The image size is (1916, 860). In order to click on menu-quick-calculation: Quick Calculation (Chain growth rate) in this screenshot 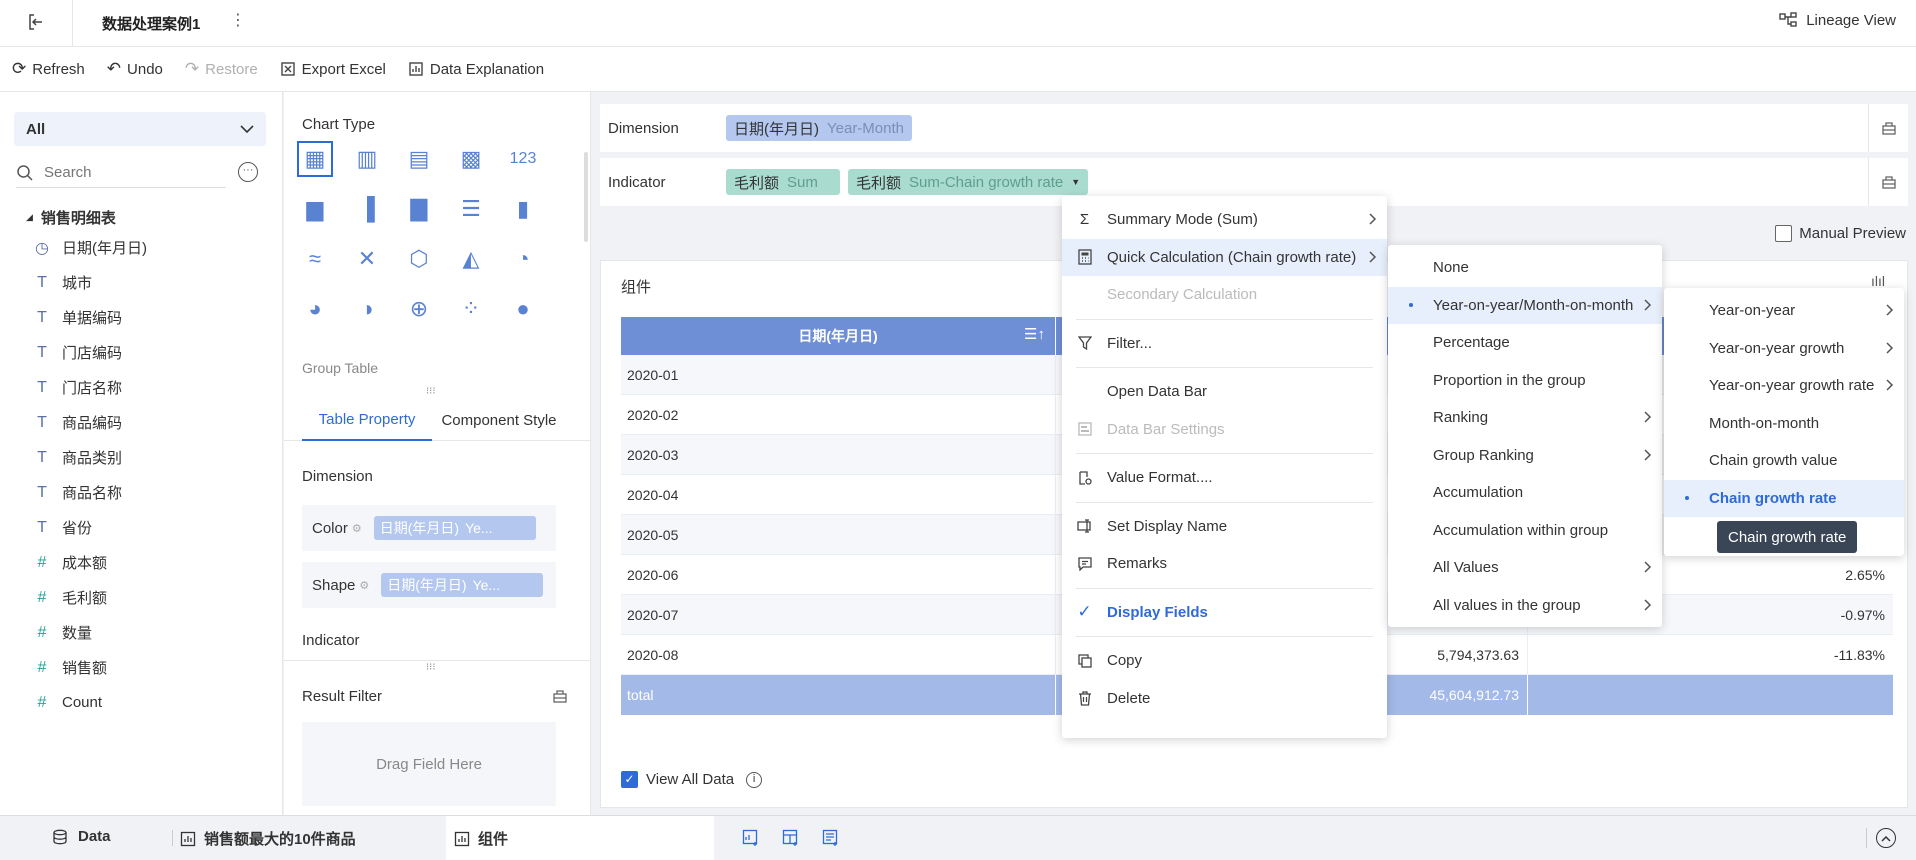, I will do `click(1224, 257)`.